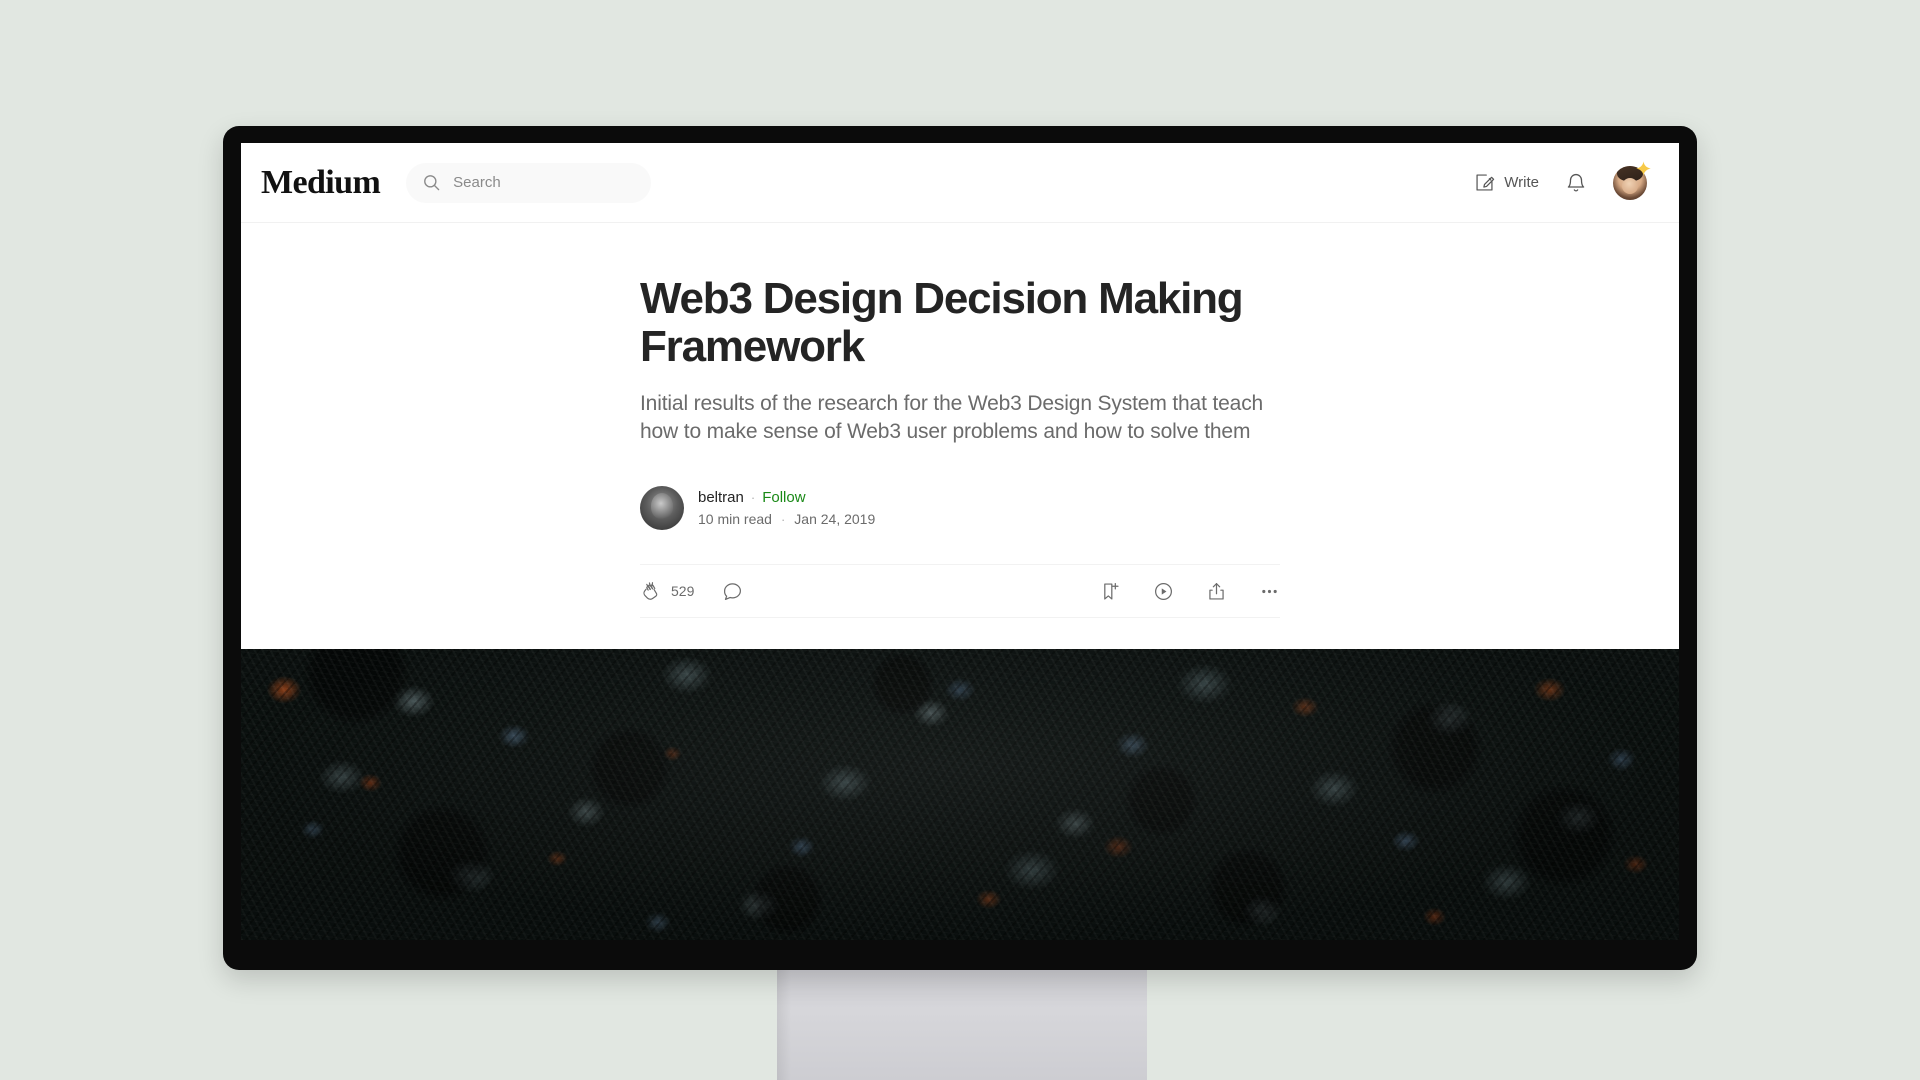 This screenshot has height=1080, width=1920. I want to click on ellipsis-icon, so click(1269, 591).